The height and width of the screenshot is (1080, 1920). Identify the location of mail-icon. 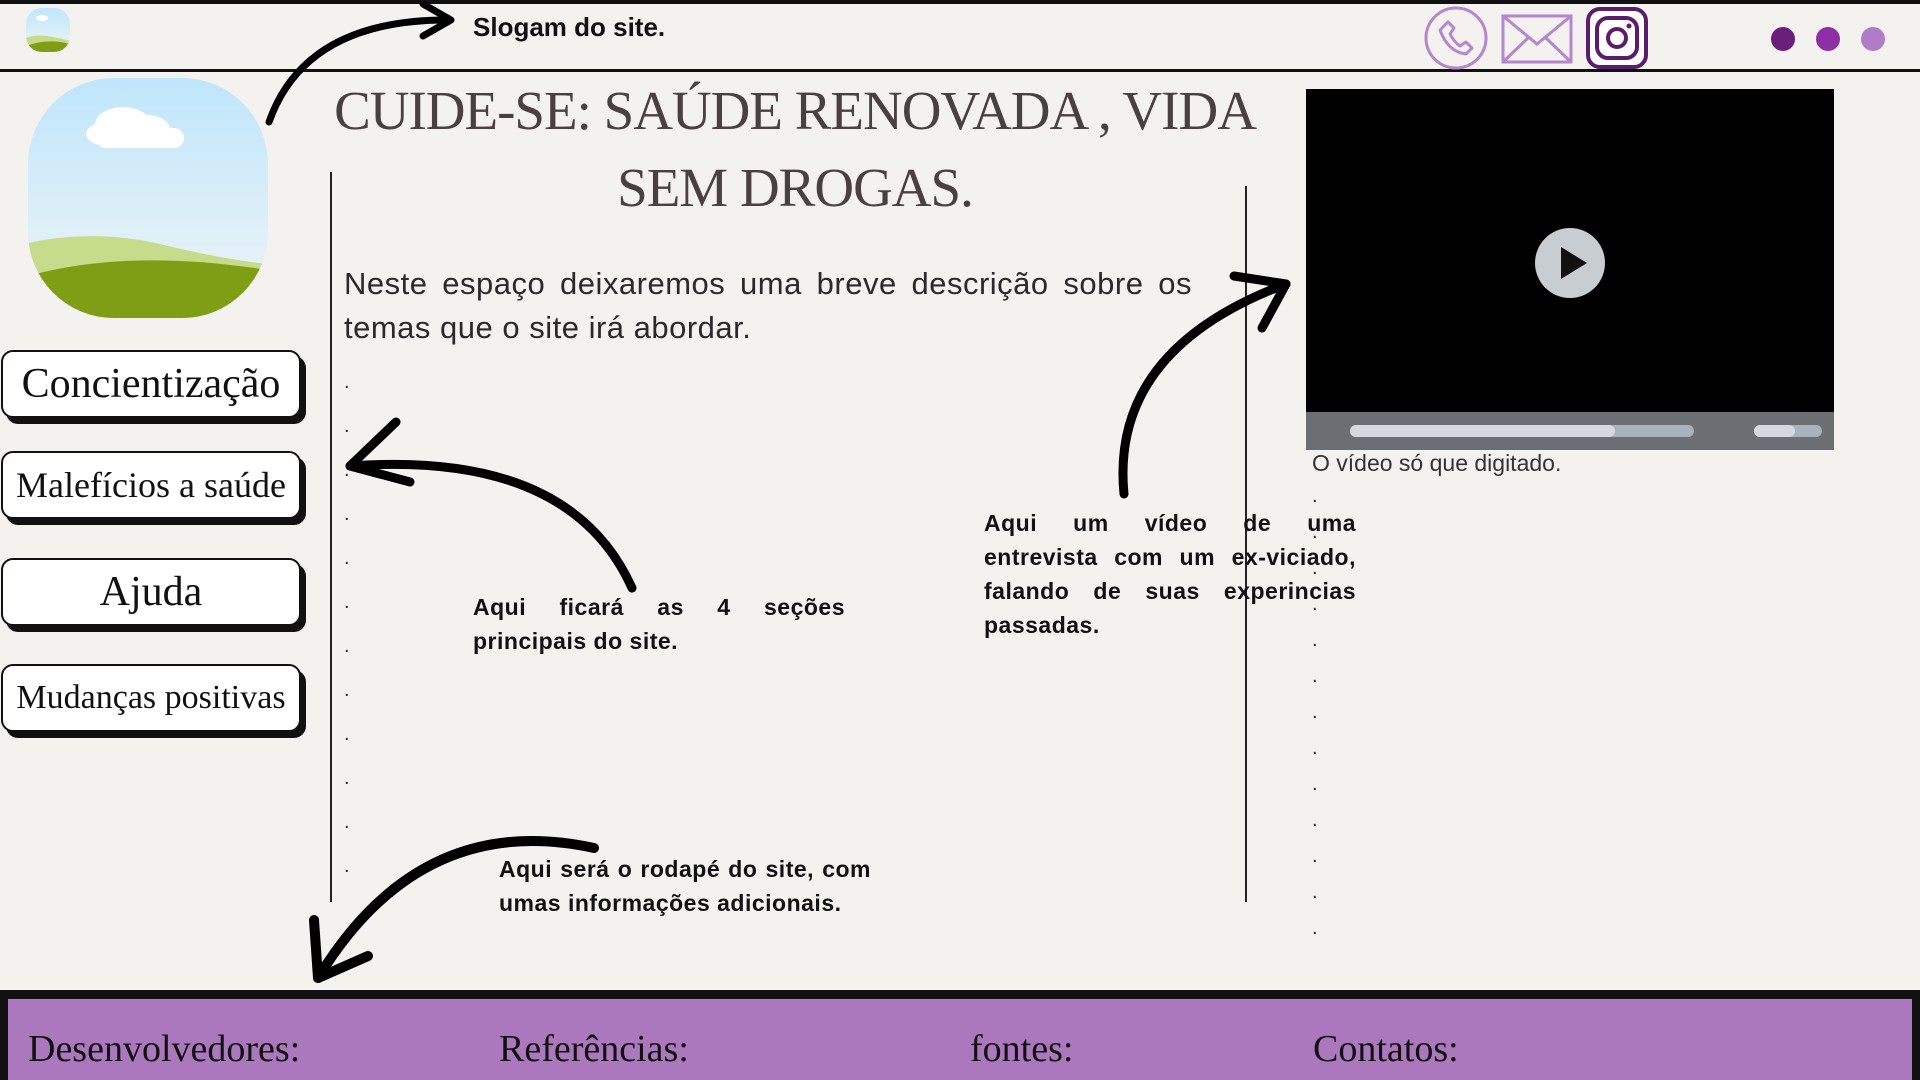
(1537, 38).